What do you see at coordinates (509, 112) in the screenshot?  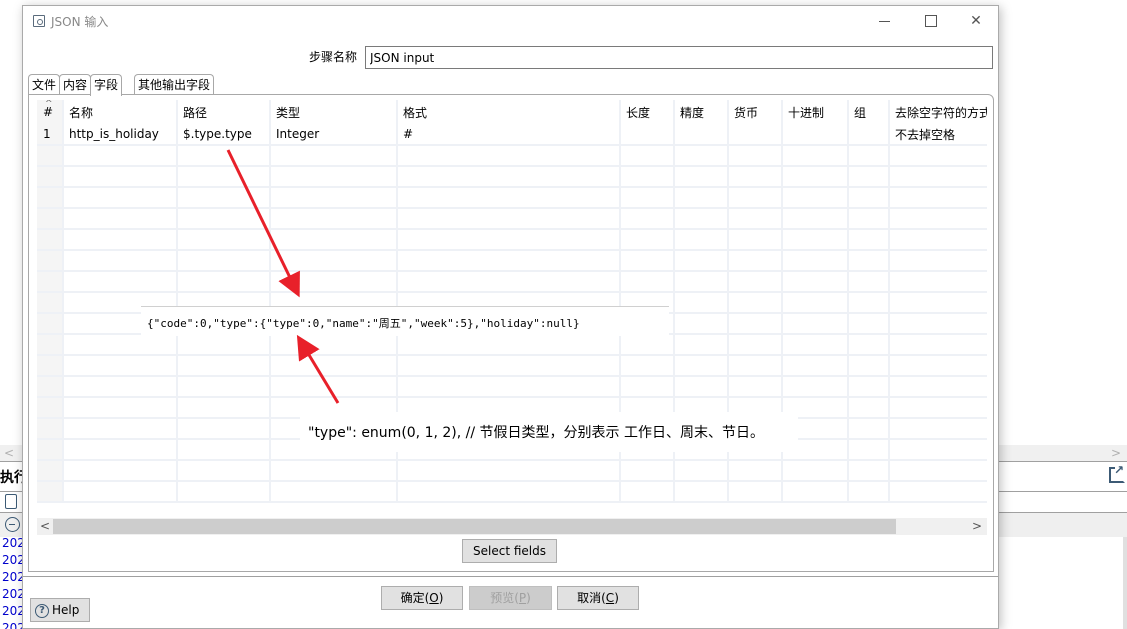 I see `column-header-format: 格式` at bounding box center [509, 112].